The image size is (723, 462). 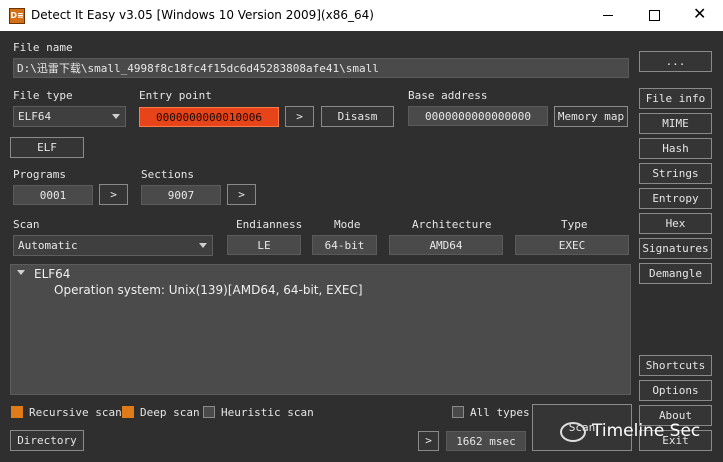 I want to click on signatures-button: Signatures, so click(x=675, y=248).